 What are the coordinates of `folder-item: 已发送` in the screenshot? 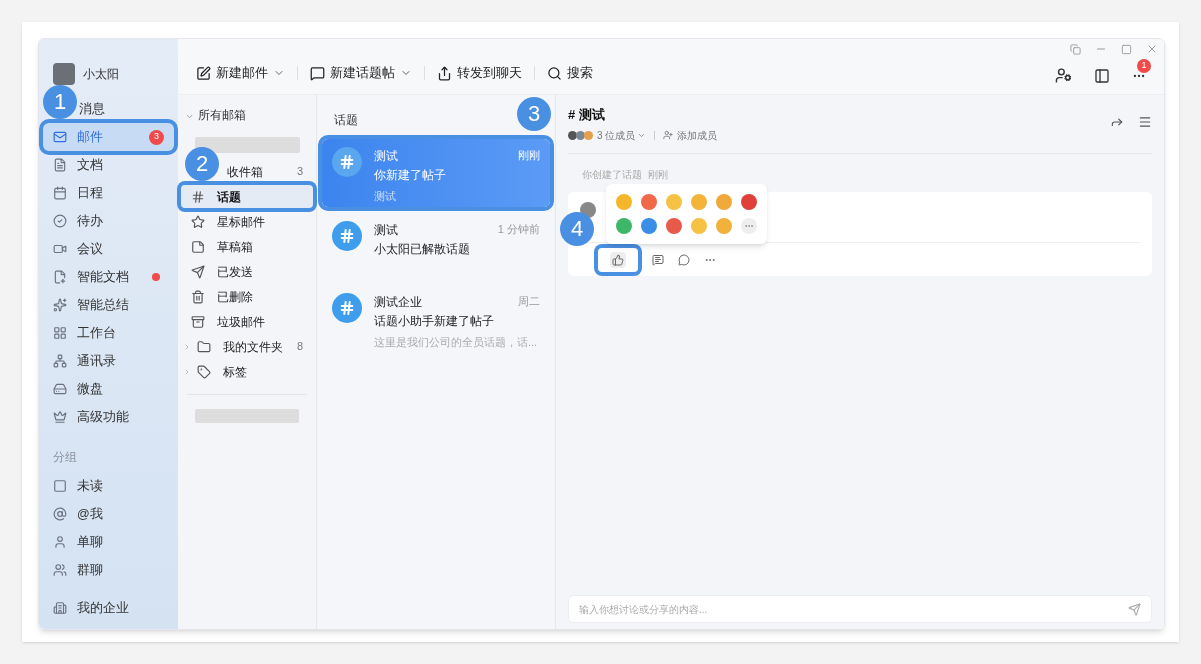 It's located at (247, 271).